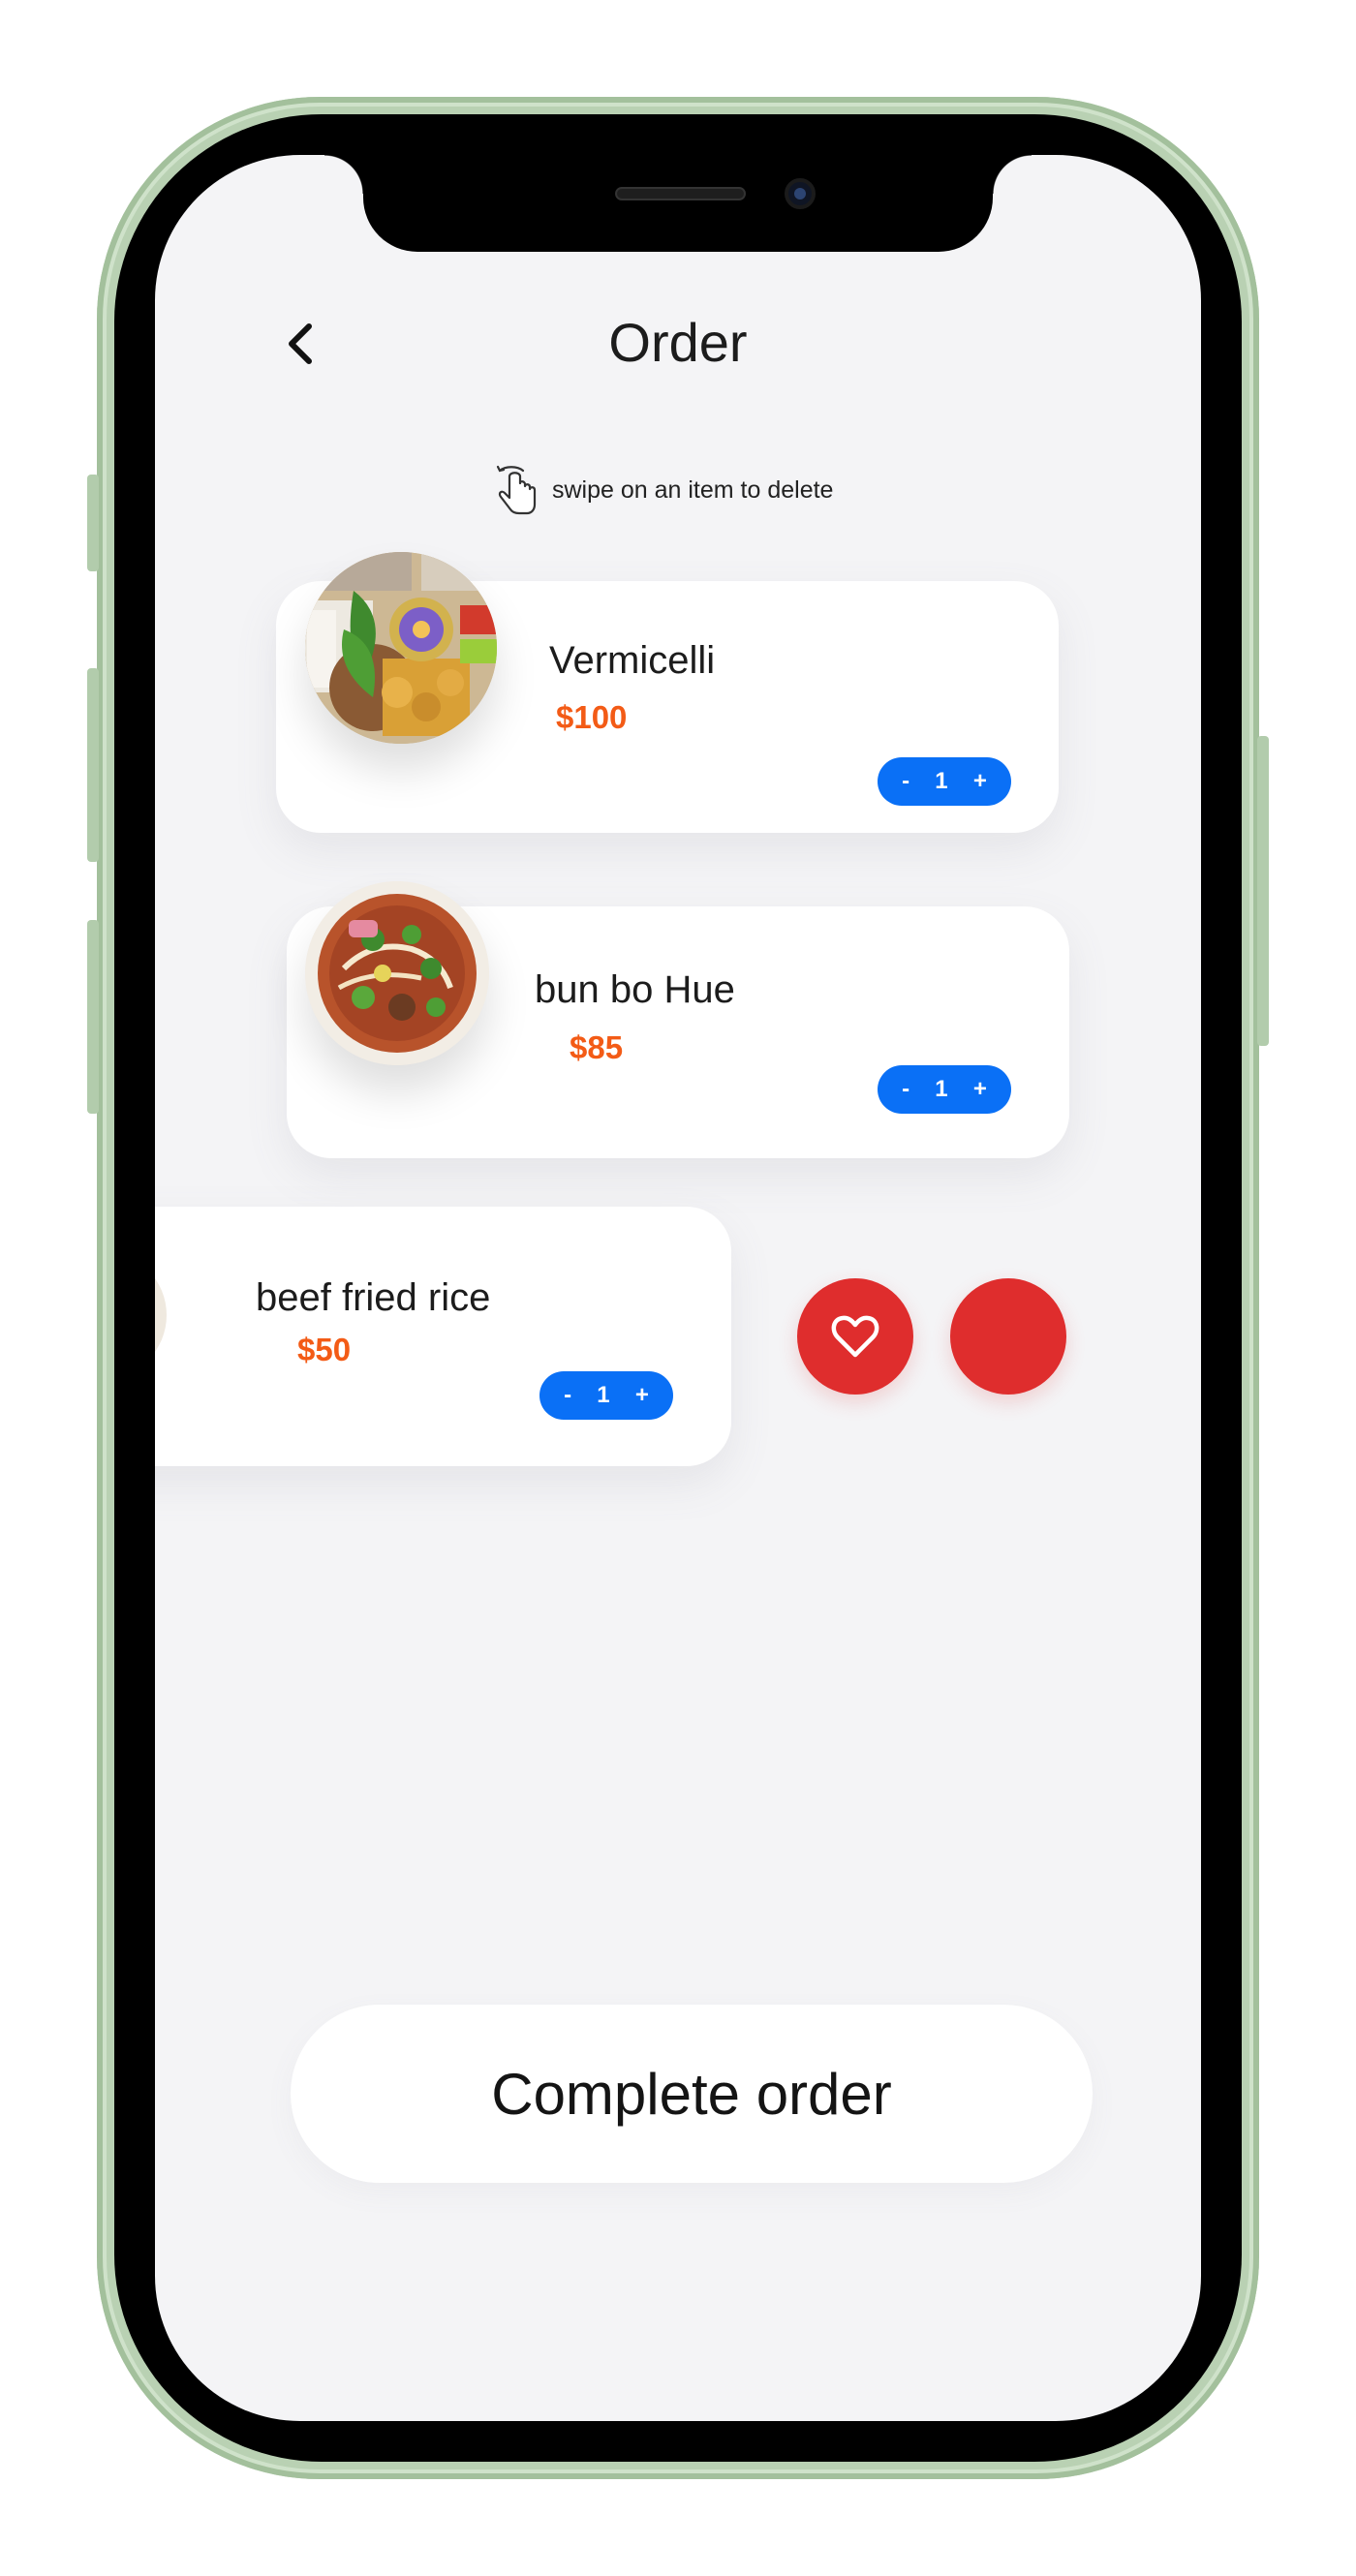  Describe the element at coordinates (1263, 891) in the screenshot. I see `side-button-power` at that location.